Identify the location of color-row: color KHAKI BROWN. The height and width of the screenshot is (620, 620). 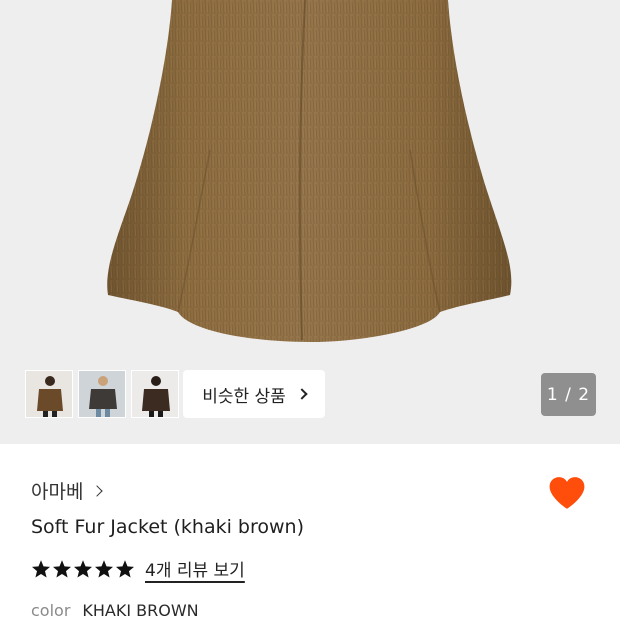
(115, 610).